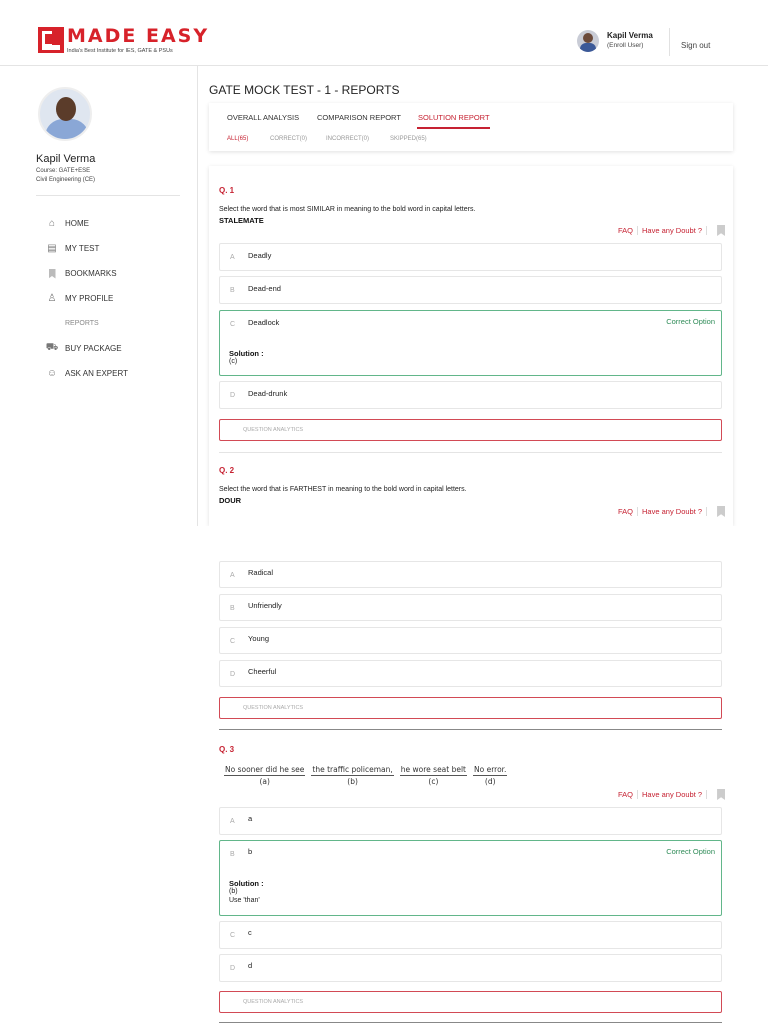 The width and height of the screenshot is (768, 1024). What do you see at coordinates (470, 343) in the screenshot?
I see `option-c: C Deadlock Correct Option Solution : (c)` at bounding box center [470, 343].